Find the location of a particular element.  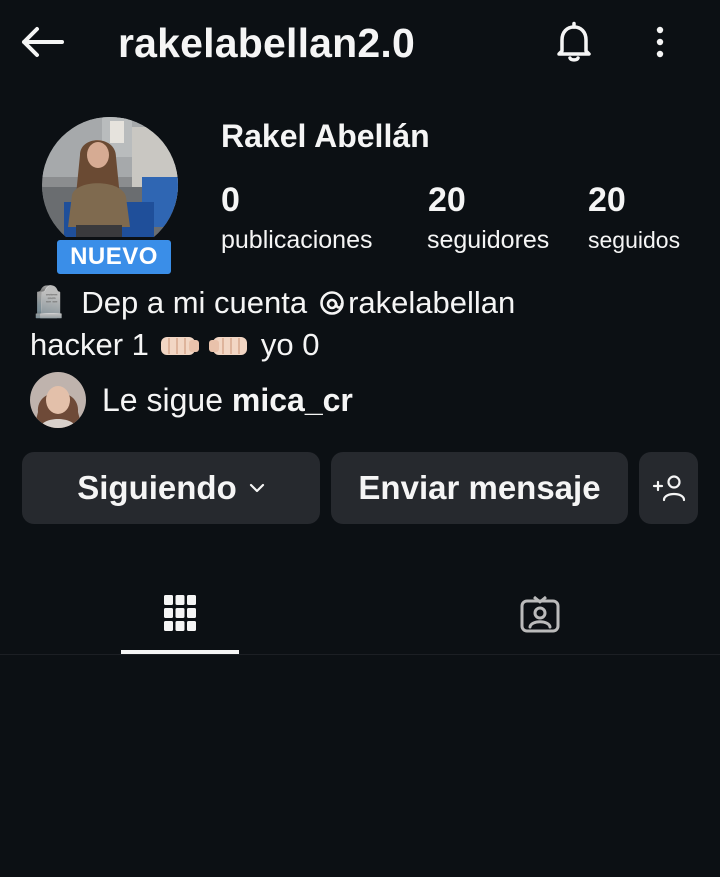

chevron-down-icon is located at coordinates (256, 488).